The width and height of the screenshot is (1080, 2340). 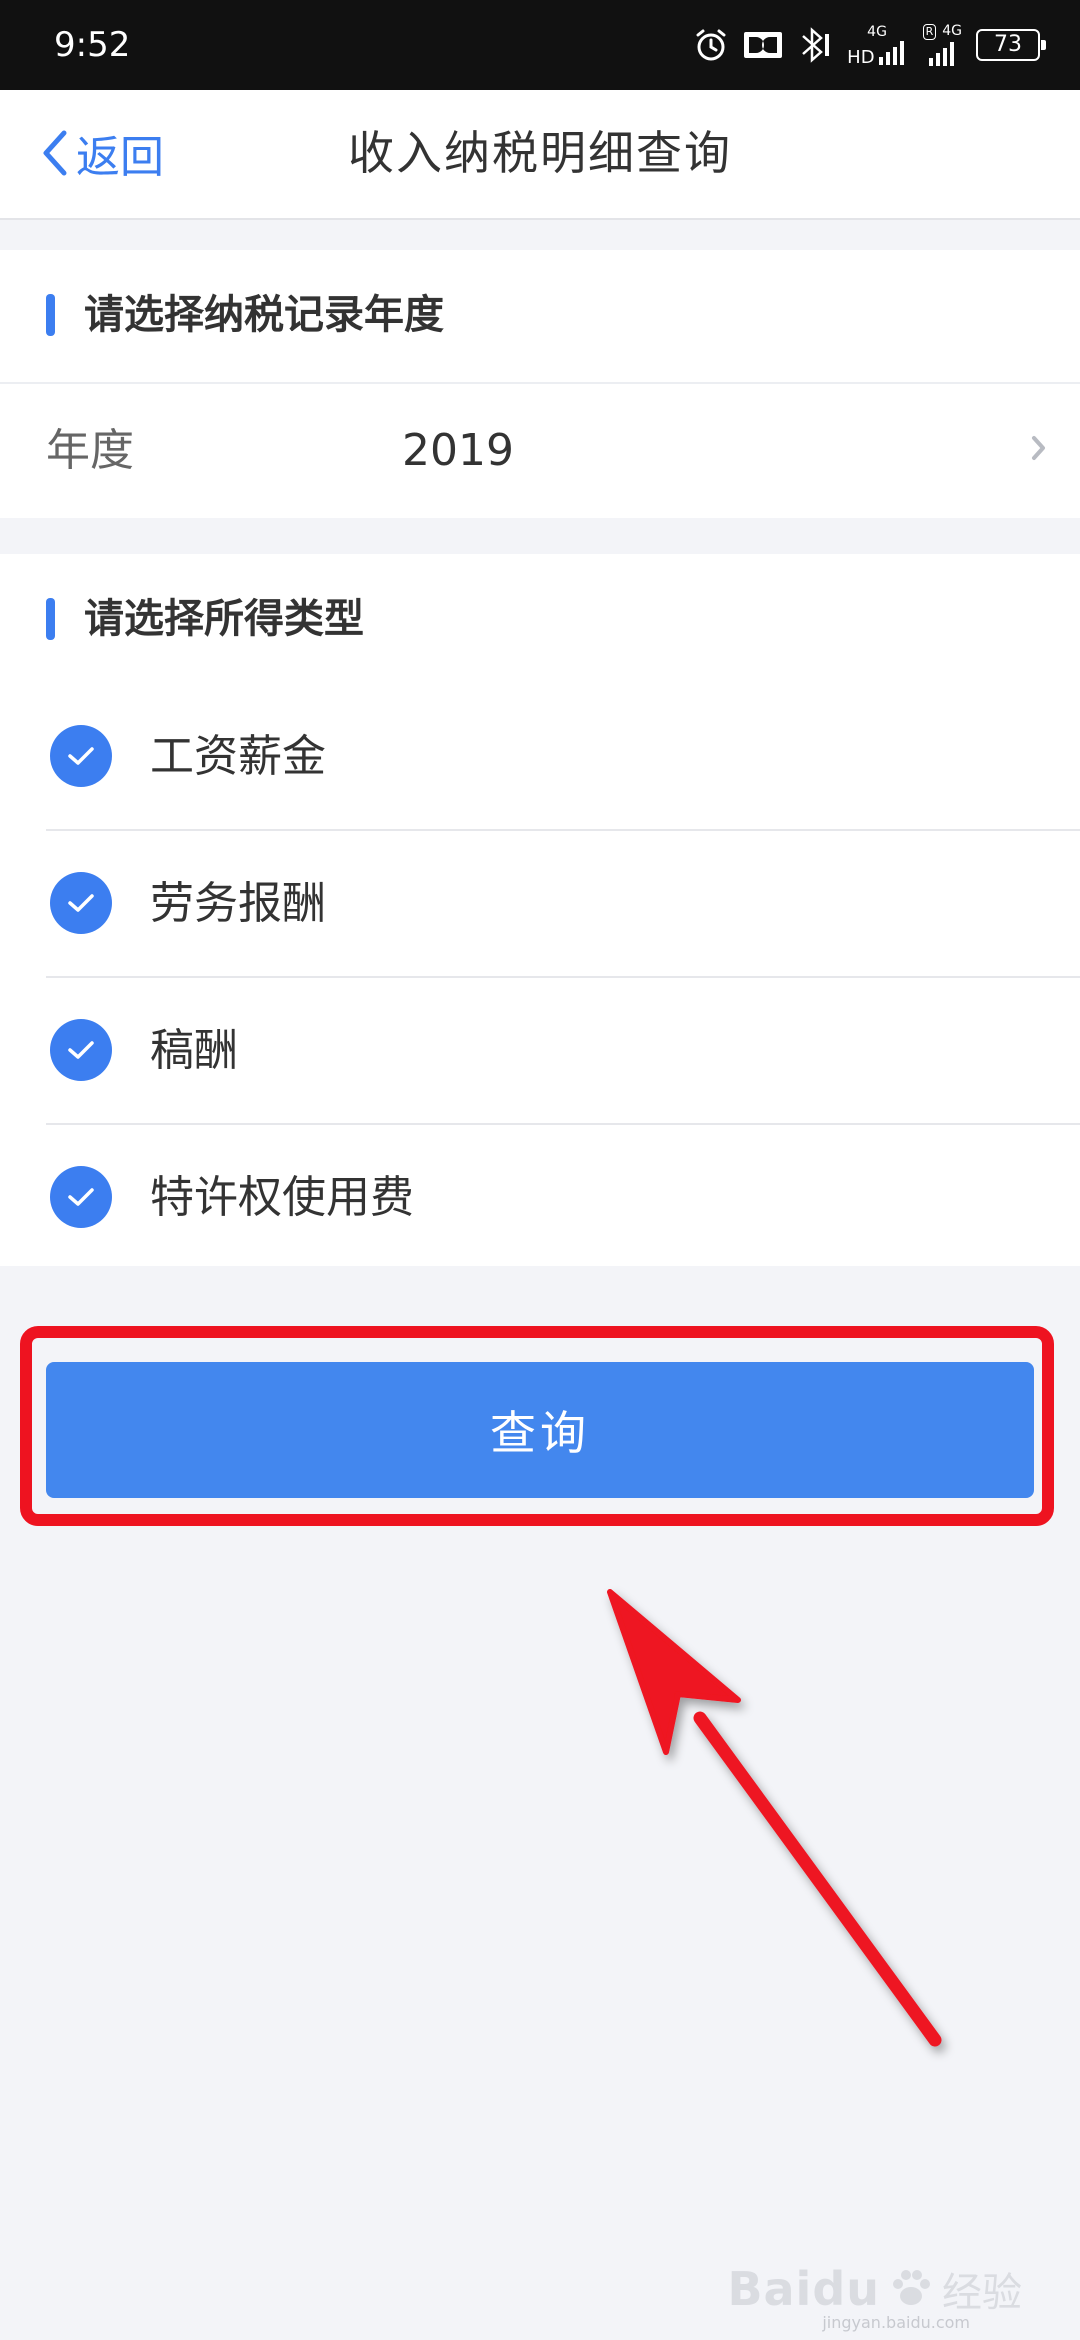 I want to click on network-hd: HD, so click(x=861, y=57).